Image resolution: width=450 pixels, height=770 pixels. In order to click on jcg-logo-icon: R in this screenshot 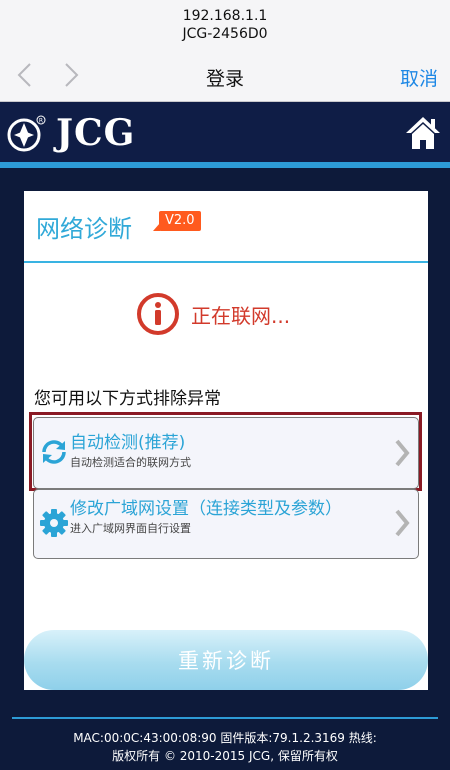, I will do `click(26, 133)`.